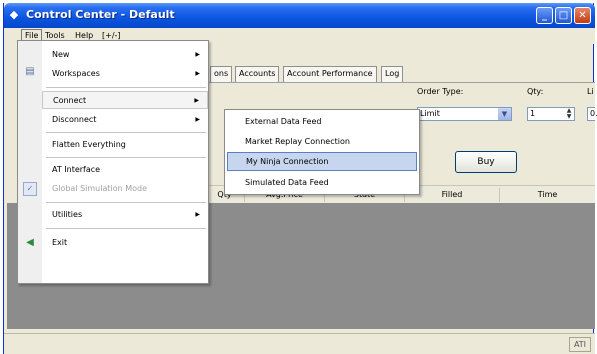 The image size is (597, 354). I want to click on qty-label: Qty:, so click(535, 91).